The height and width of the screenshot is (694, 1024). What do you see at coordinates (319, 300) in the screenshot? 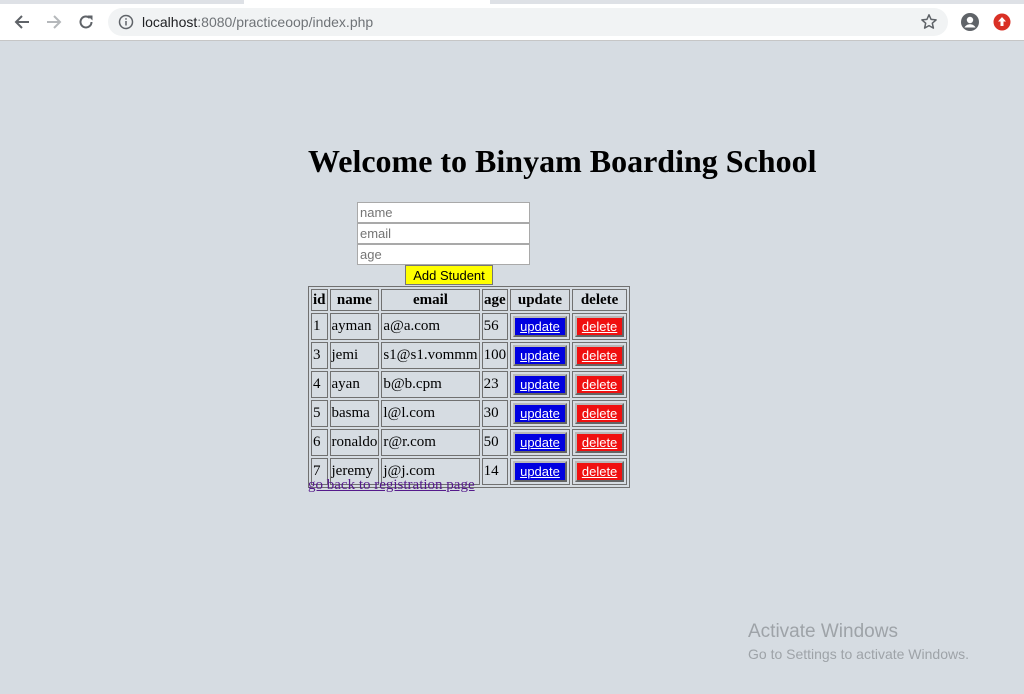
I see `header-id: id` at bounding box center [319, 300].